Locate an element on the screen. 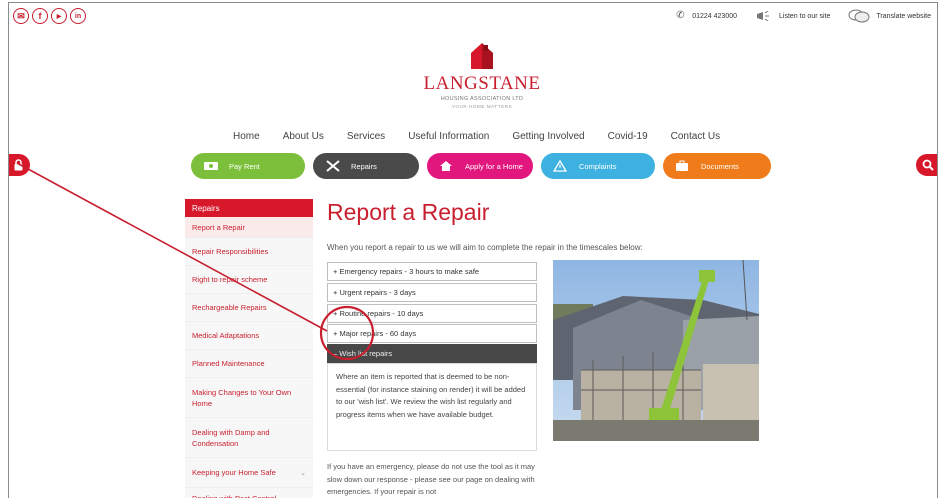  tools-icon is located at coordinates (336, 166).